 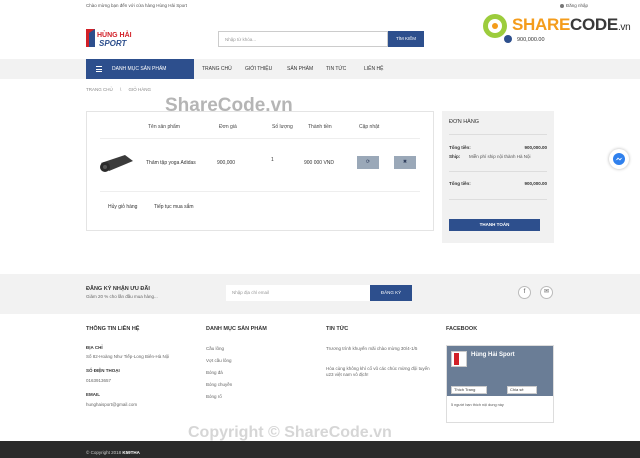 I want to click on breadcrumb-home: TRANG CHỦ, so click(x=99, y=89).